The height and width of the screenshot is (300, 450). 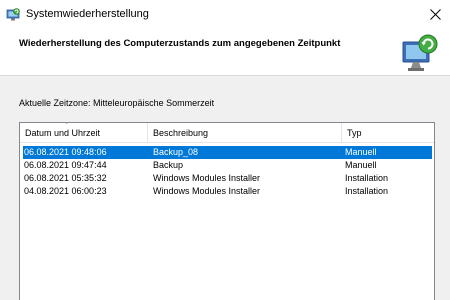 What do you see at coordinates (176, 152) in the screenshot?
I see `row-description: Backup_08` at bounding box center [176, 152].